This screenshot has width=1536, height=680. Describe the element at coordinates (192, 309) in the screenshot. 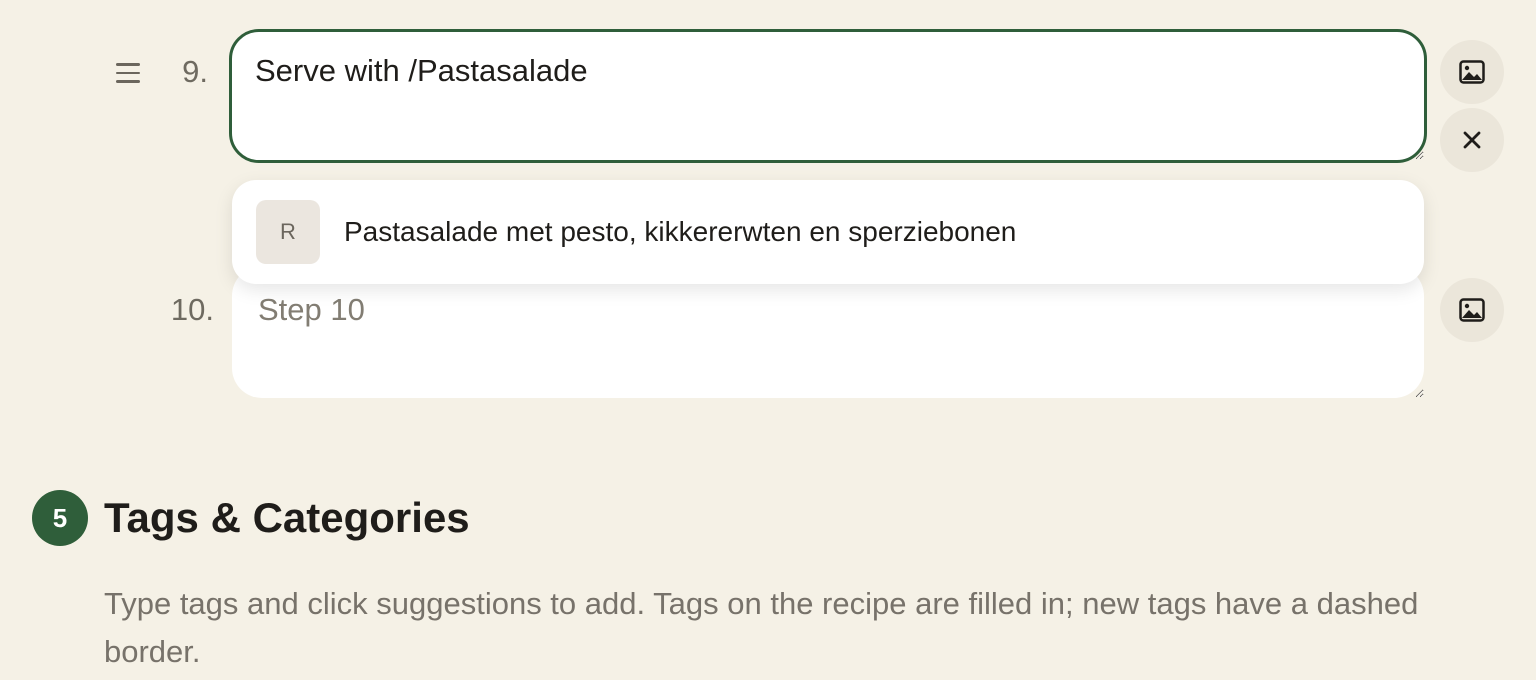

I see `step-number: 10.` at that location.